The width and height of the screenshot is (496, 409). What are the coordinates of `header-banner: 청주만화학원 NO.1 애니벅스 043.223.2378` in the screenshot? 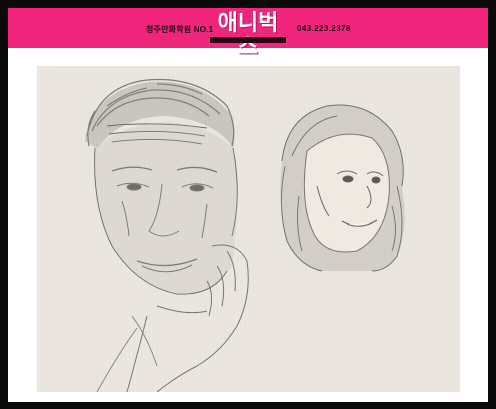 It's located at (248, 34).